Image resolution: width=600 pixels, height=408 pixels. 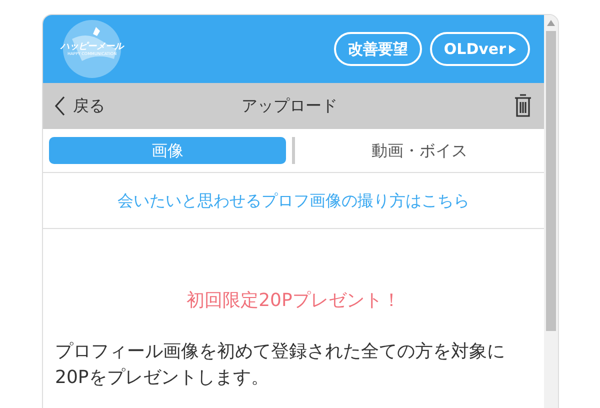 I want to click on page-title: アップロード, so click(x=289, y=106).